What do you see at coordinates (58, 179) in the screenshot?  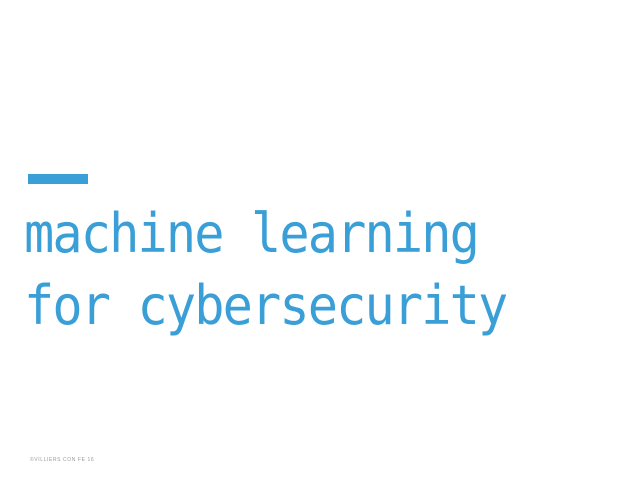 I see `accent-bar` at bounding box center [58, 179].